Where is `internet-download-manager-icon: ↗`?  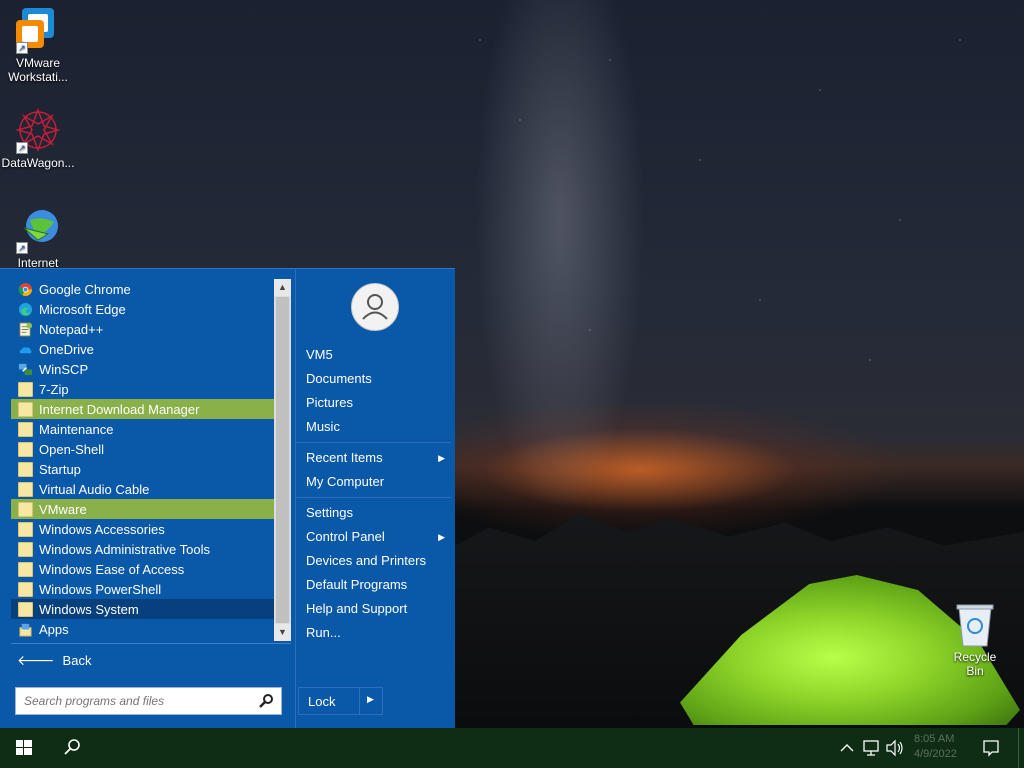
internet-download-manager-icon: ↗ is located at coordinates (38, 230).